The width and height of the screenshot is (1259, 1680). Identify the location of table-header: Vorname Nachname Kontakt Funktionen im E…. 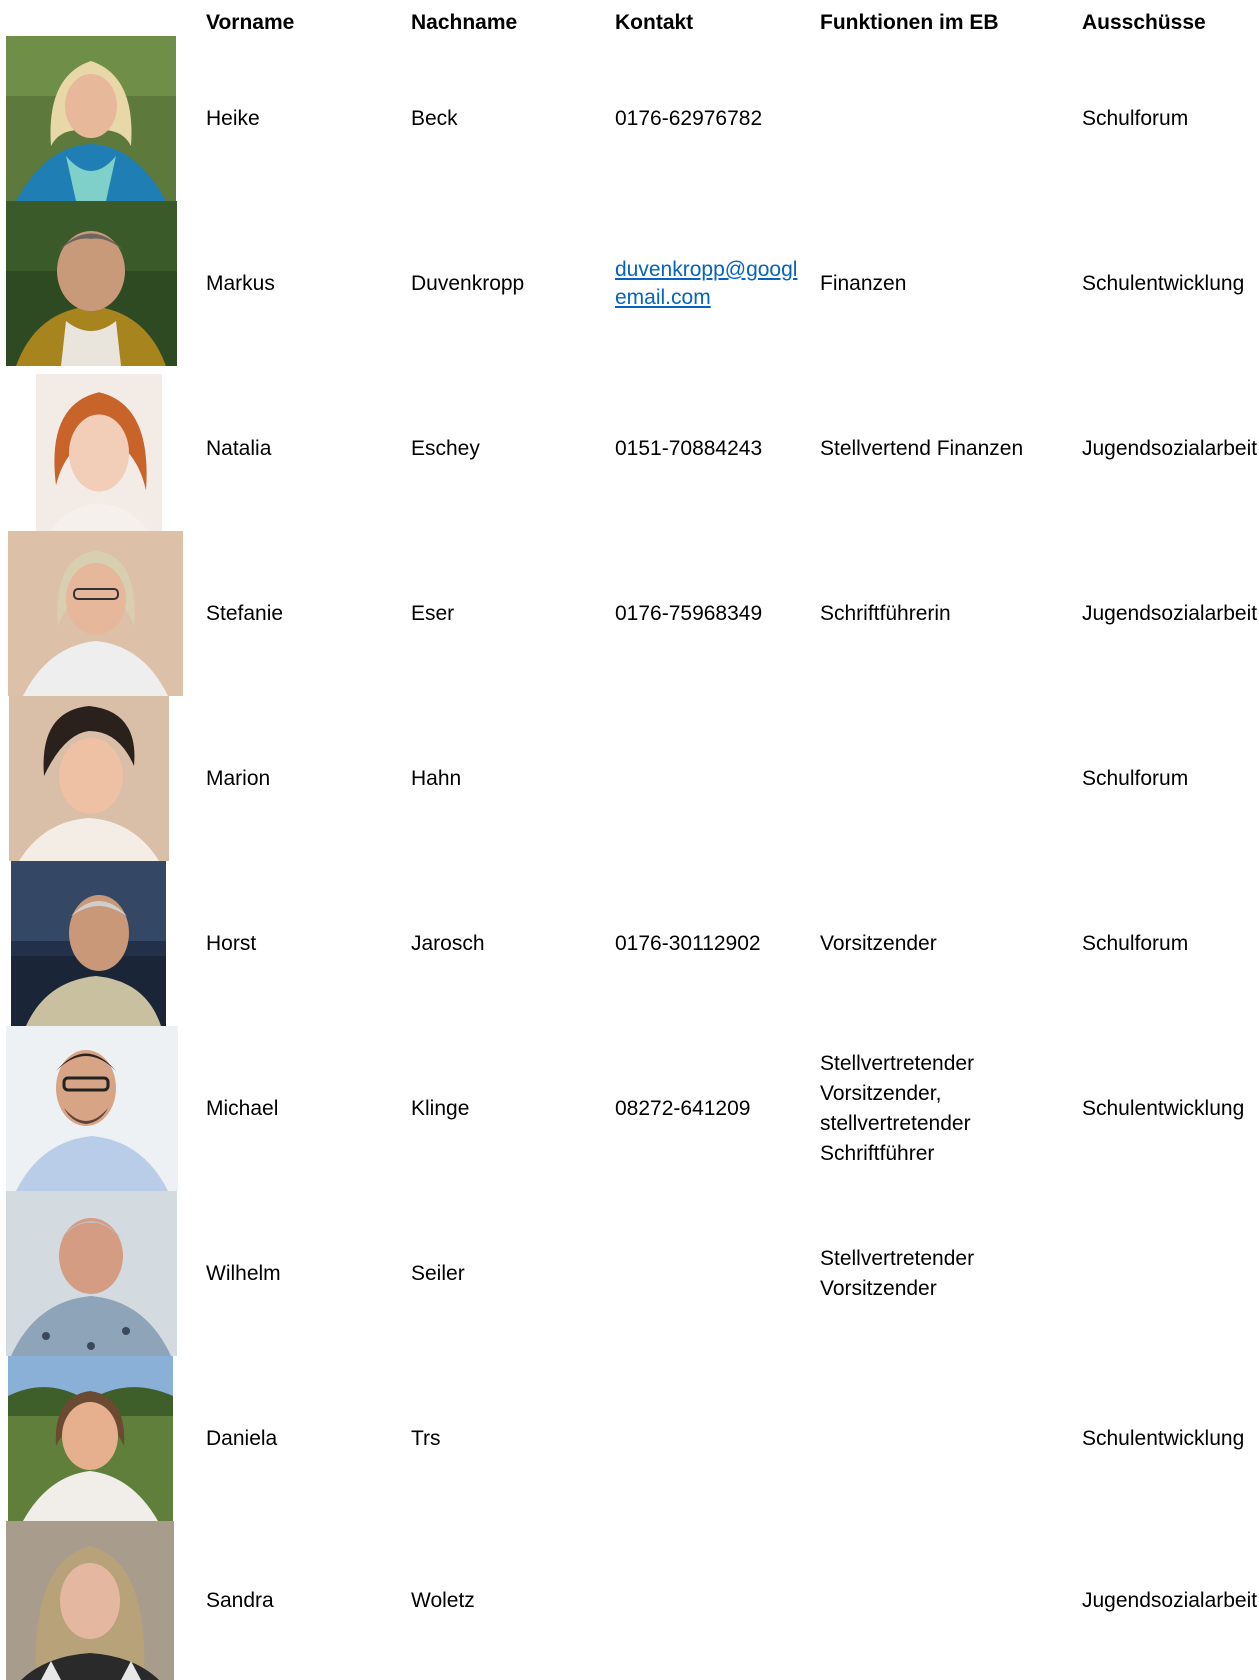
(629, 18).